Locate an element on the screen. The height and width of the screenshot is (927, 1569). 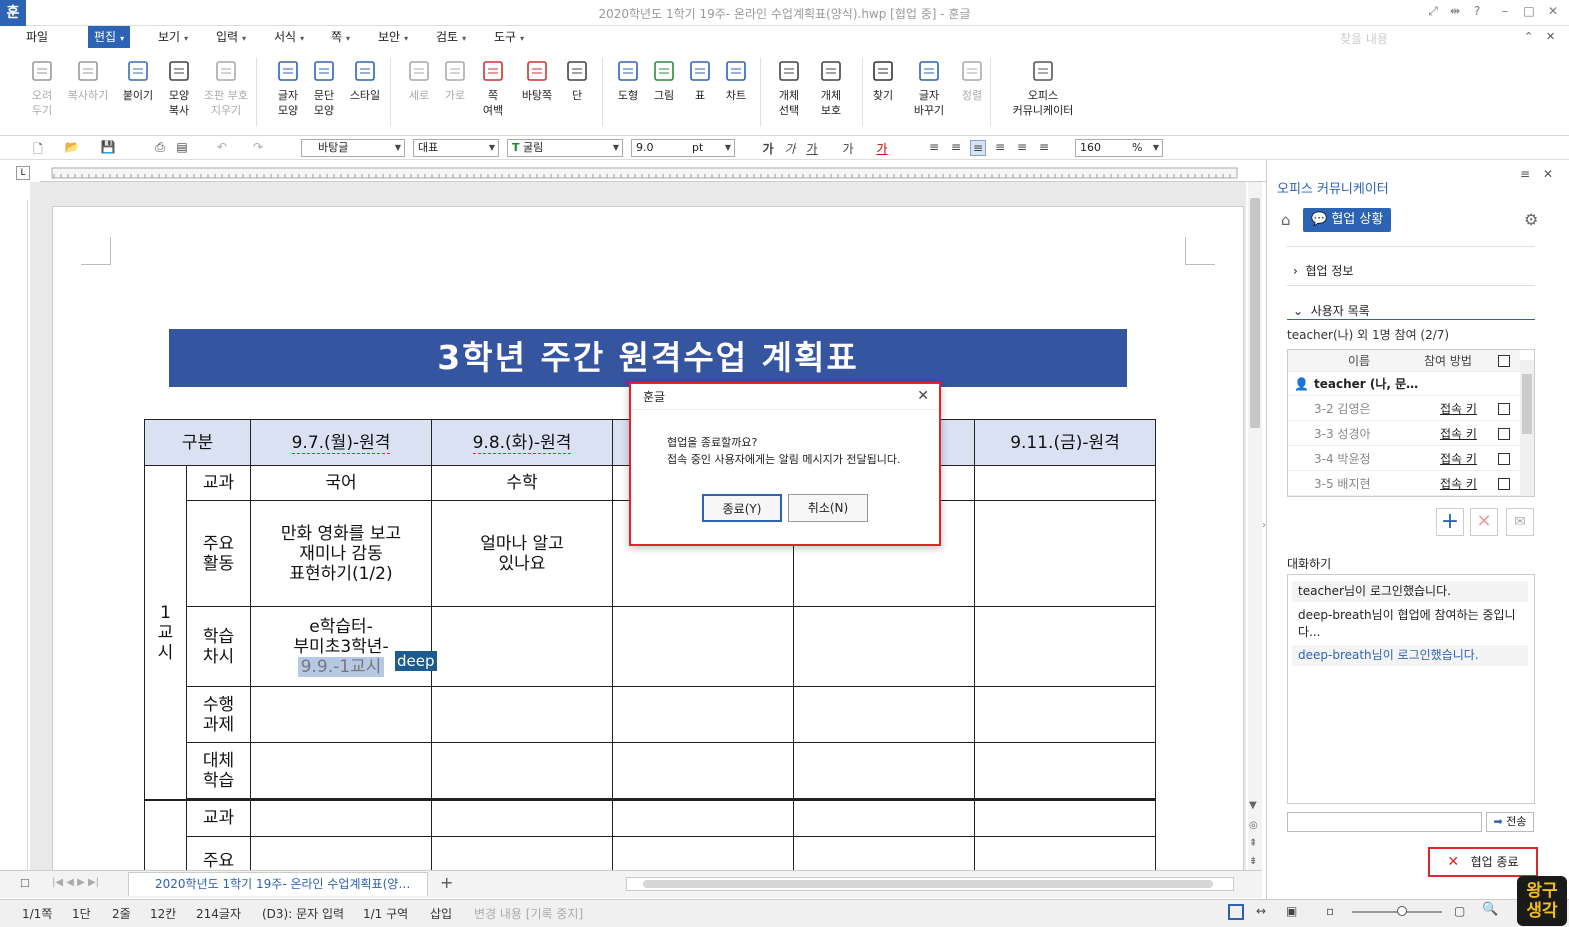
table-cell: 수학 is located at coordinates (522, 483).